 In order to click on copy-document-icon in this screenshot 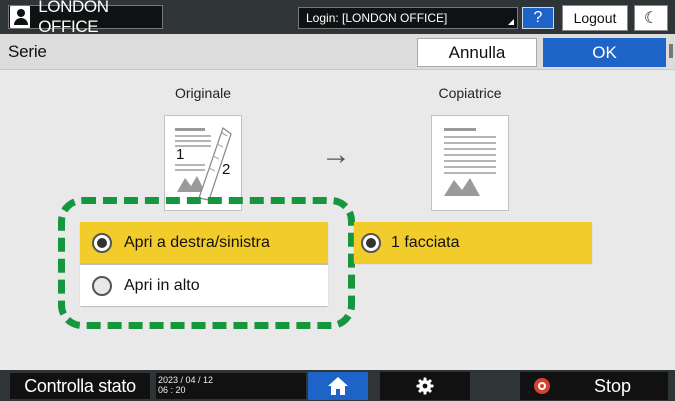, I will do `click(470, 163)`.